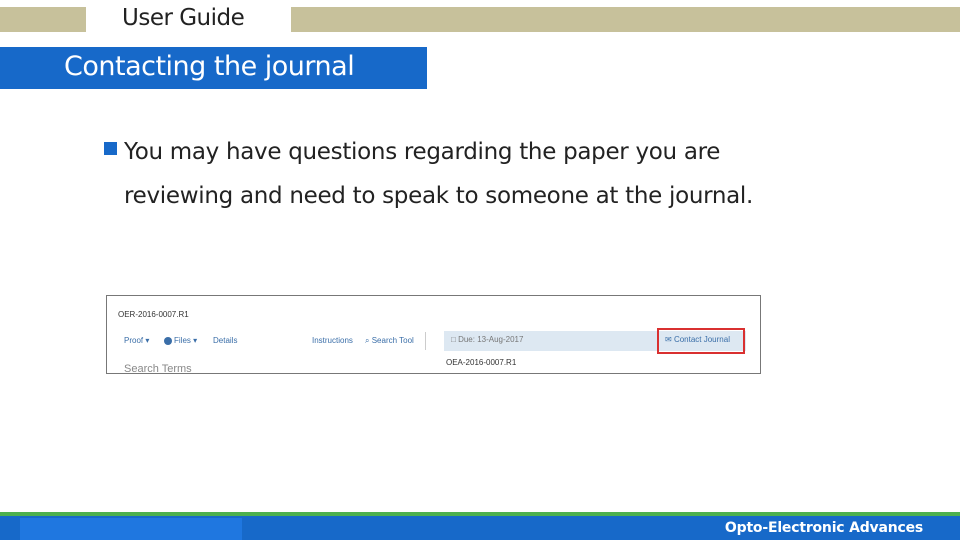 The width and height of the screenshot is (960, 540). Describe the element at coordinates (168, 340) in the screenshot. I see `download-icon` at that location.